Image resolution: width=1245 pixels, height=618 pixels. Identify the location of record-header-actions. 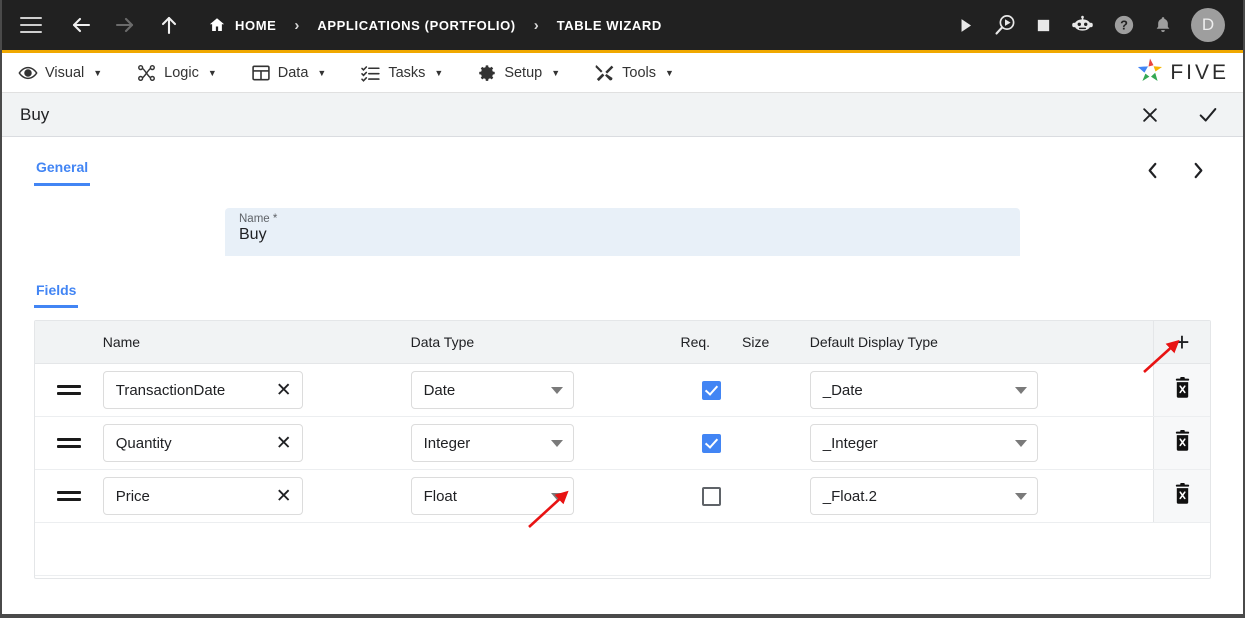
(1179, 115).